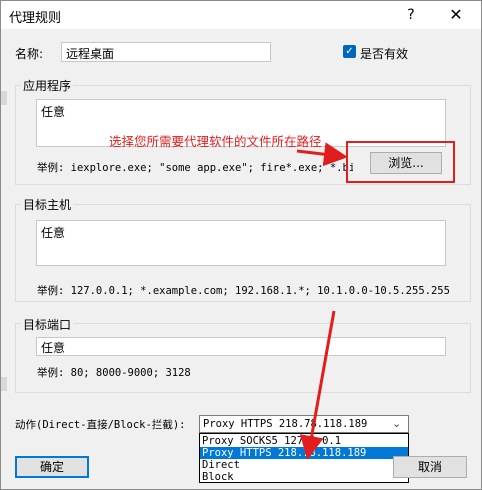 The width and height of the screenshot is (482, 490). What do you see at coordinates (317, 385) in the screenshot?
I see `arrow-to-dropdown` at bounding box center [317, 385].